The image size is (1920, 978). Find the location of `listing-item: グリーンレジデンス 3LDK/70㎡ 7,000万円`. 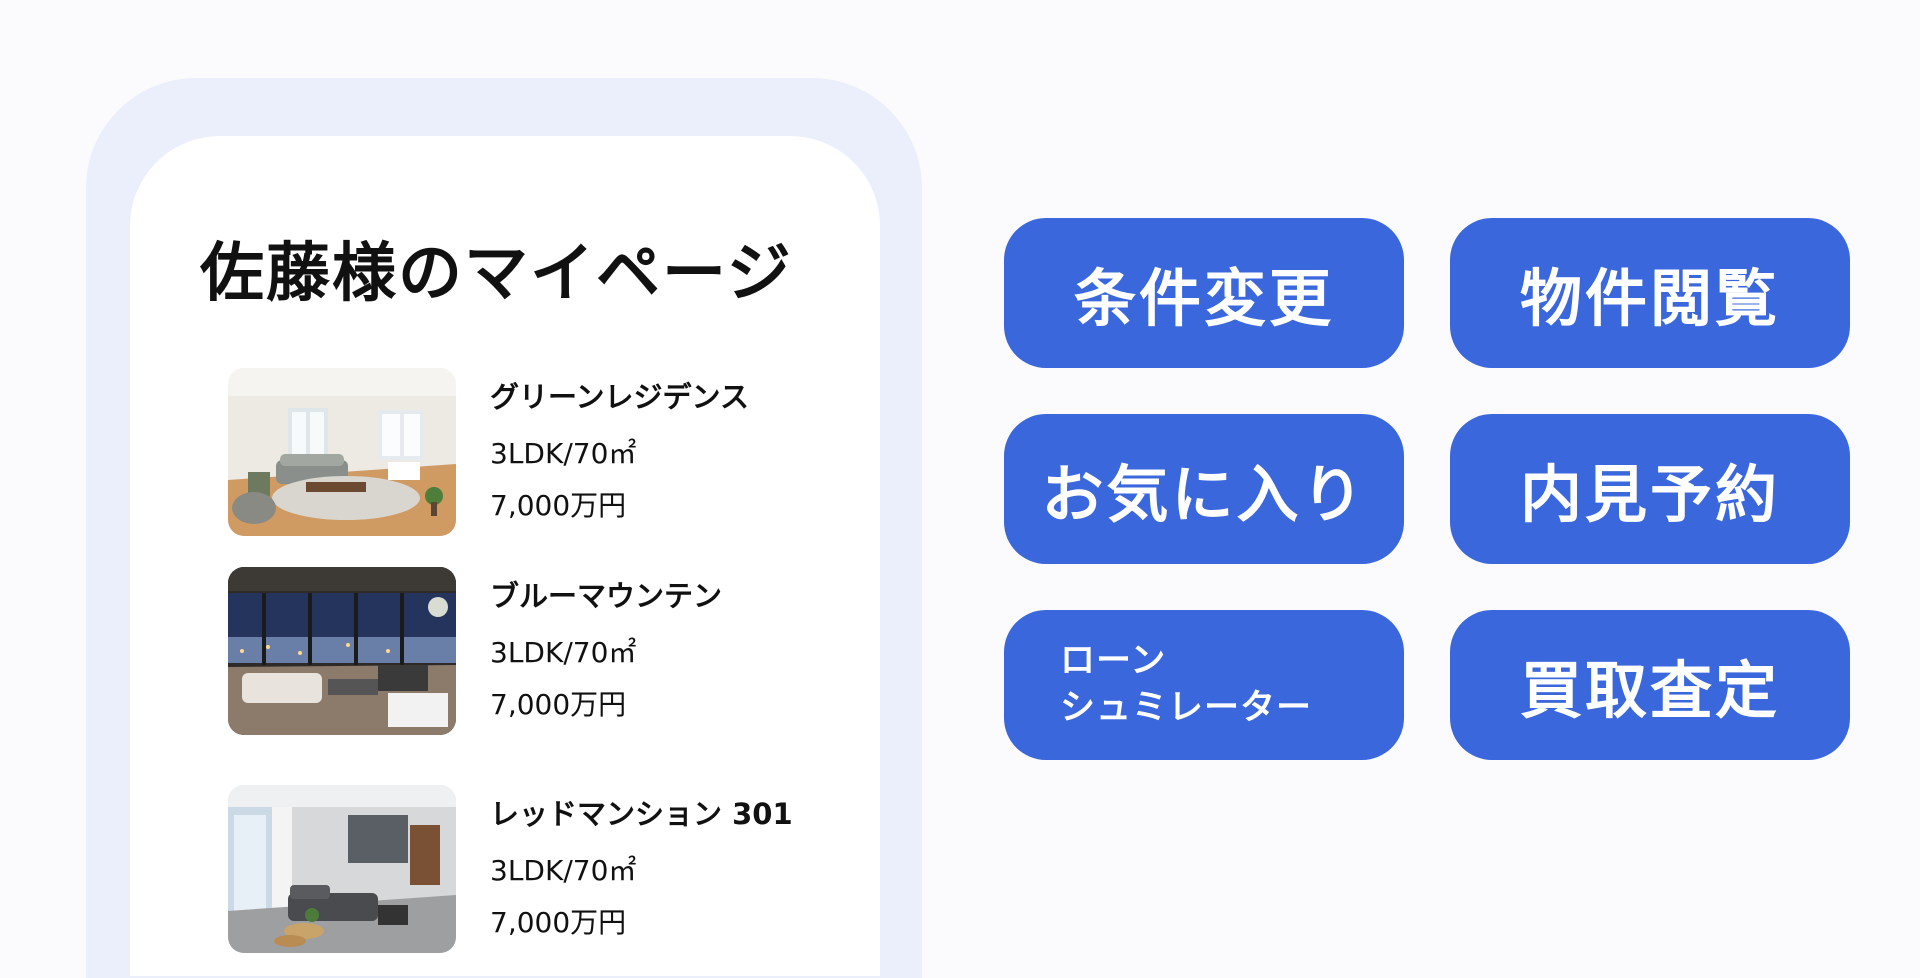

listing-item: グリーンレジデンス 3LDK/70㎡ 7,000万円 is located at coordinates (528, 452).